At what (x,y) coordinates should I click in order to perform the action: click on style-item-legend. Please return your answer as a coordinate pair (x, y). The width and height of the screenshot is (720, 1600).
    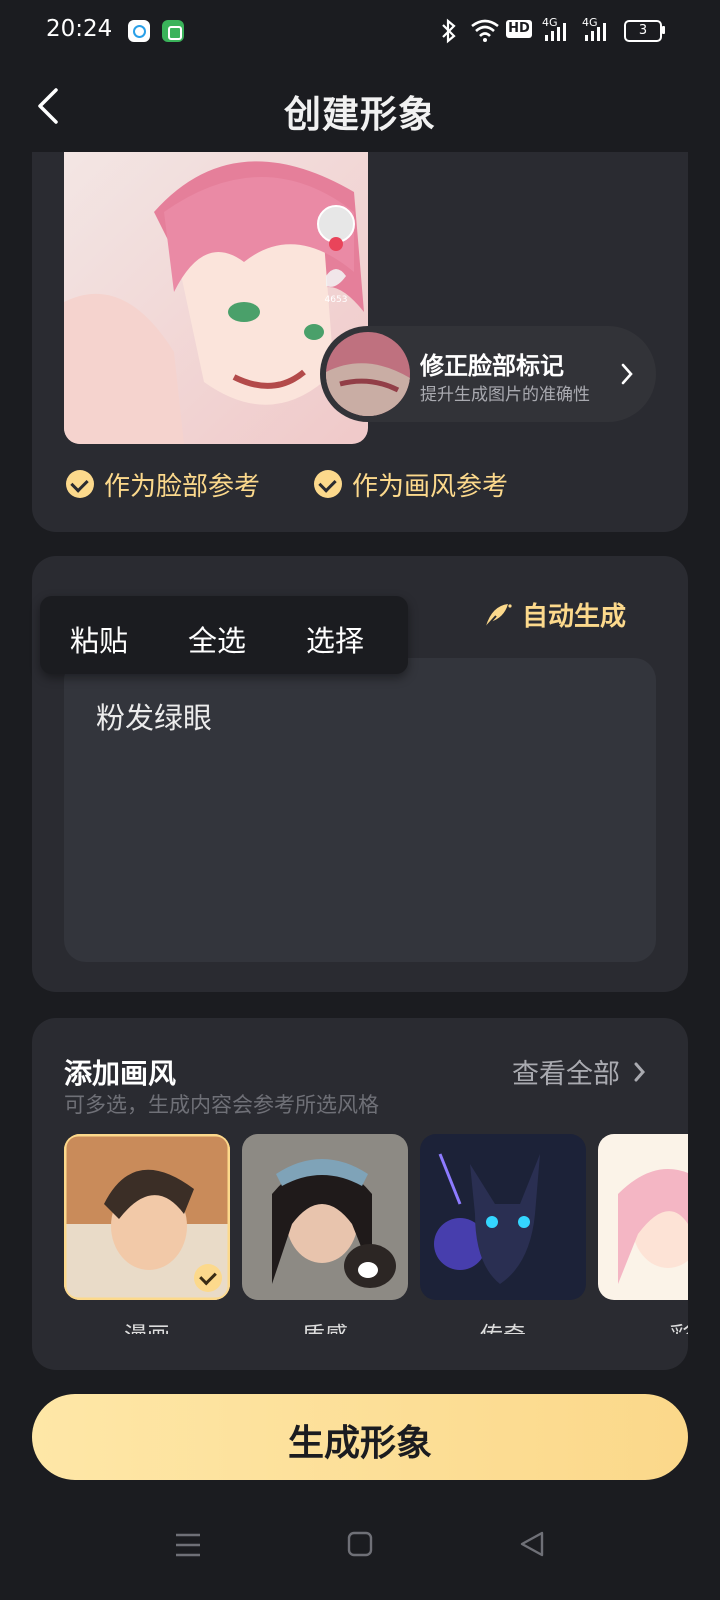
    Looking at the image, I should click on (503, 1217).